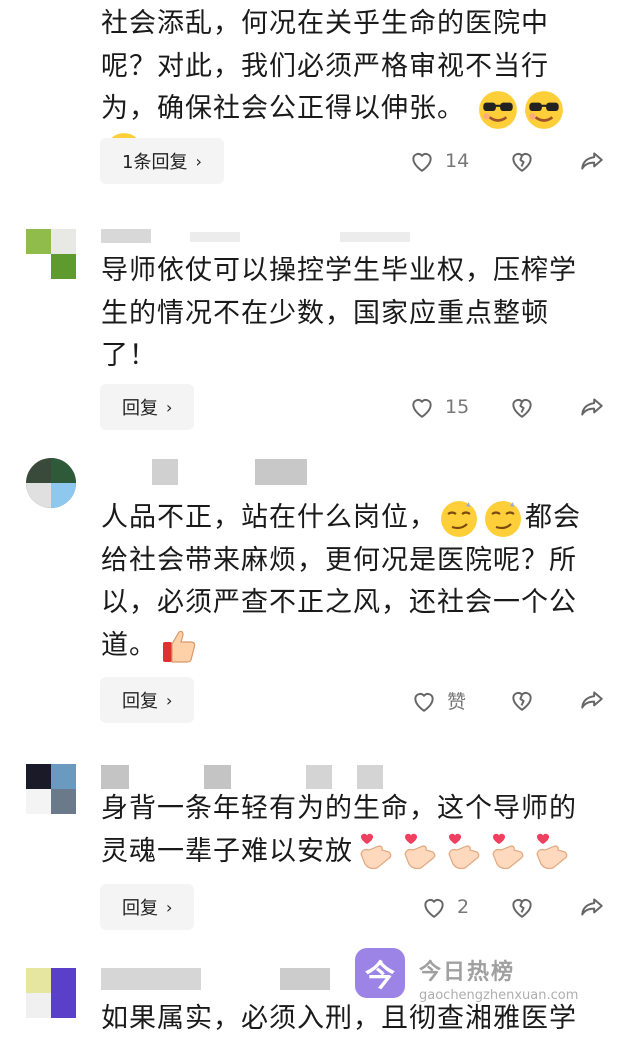  I want to click on reply-button: 1条回复 ›, so click(162, 161).